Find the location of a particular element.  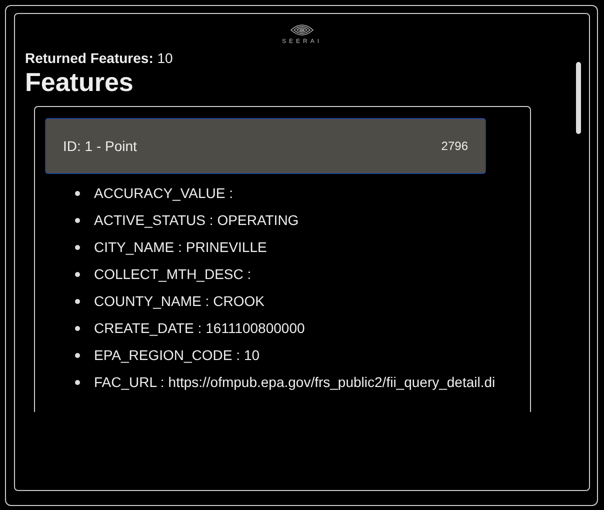

returned-count: 10 is located at coordinates (165, 58).